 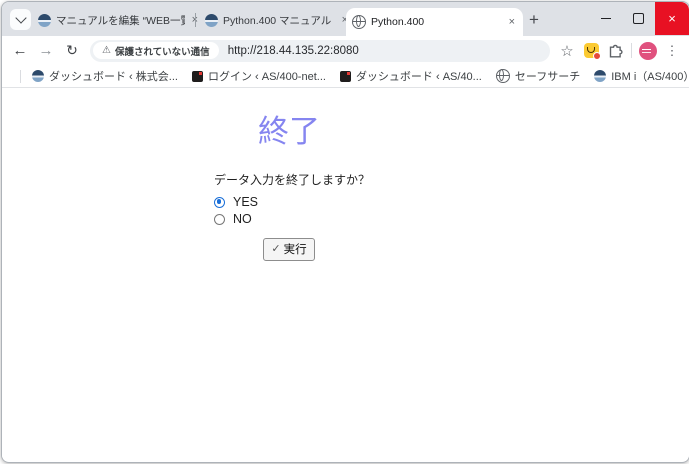 What do you see at coordinates (289, 202) in the screenshot?
I see `radio-option-yes: YES` at bounding box center [289, 202].